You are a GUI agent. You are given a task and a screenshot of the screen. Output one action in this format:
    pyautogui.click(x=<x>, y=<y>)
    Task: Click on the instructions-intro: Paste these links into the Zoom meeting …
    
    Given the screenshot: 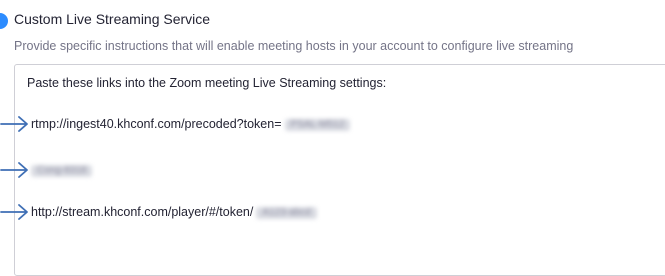 What is the action you would take?
    pyautogui.click(x=207, y=83)
    